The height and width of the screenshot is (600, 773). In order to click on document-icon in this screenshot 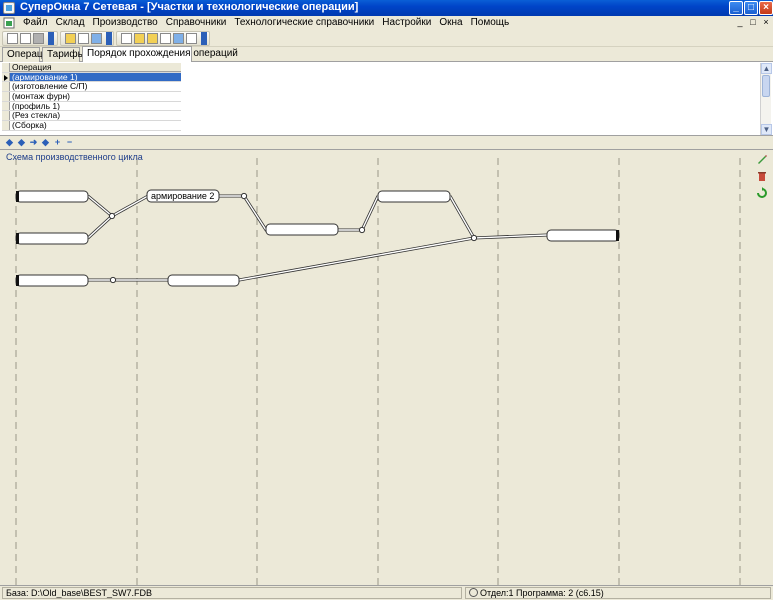, I will do `click(9, 23)`.